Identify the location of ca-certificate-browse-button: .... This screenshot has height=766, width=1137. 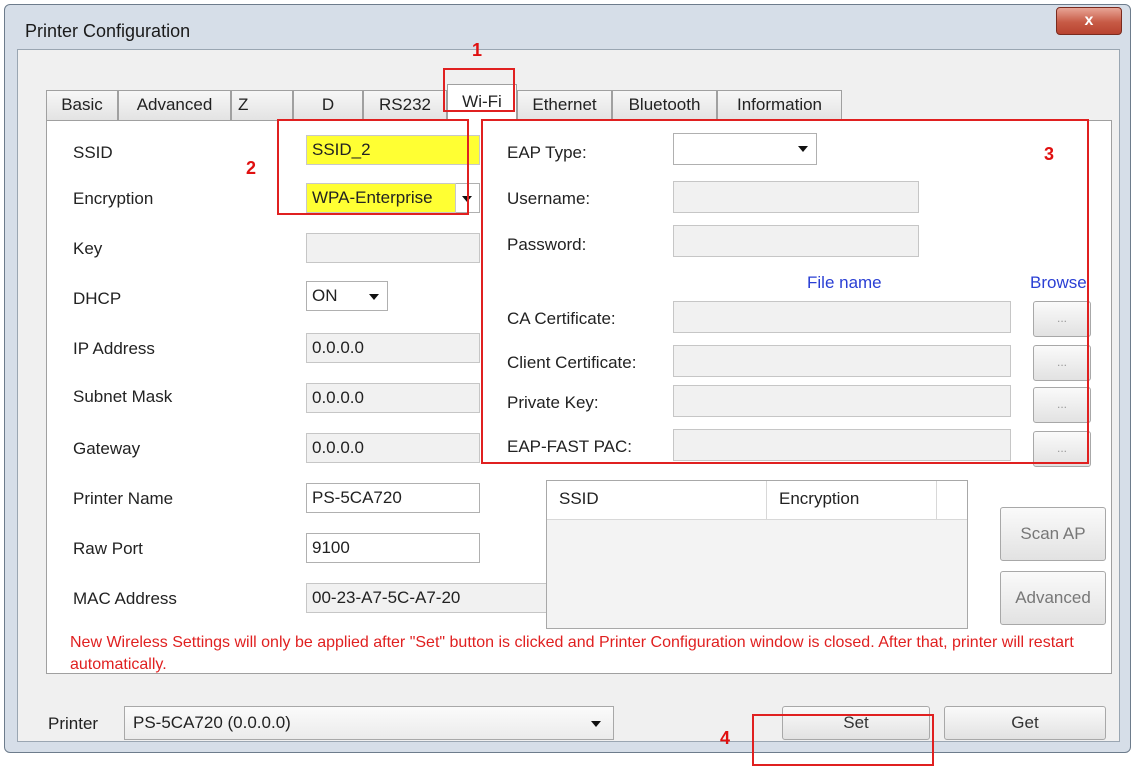
(1062, 319).